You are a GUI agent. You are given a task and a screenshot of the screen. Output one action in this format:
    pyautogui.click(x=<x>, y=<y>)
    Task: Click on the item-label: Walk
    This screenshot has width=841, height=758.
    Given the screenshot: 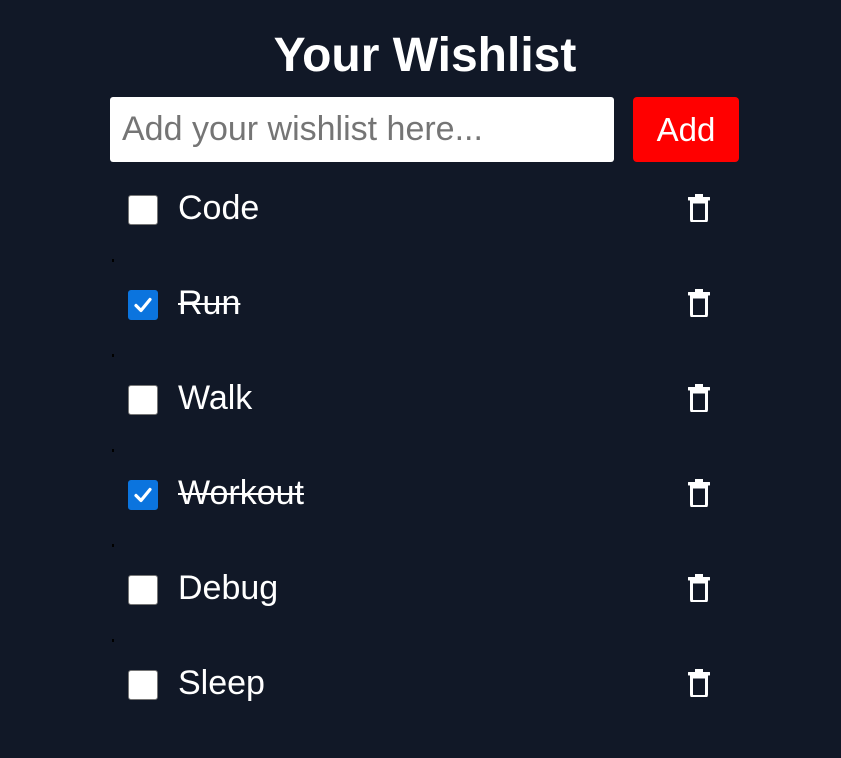 What is the action you would take?
    pyautogui.click(x=215, y=398)
    